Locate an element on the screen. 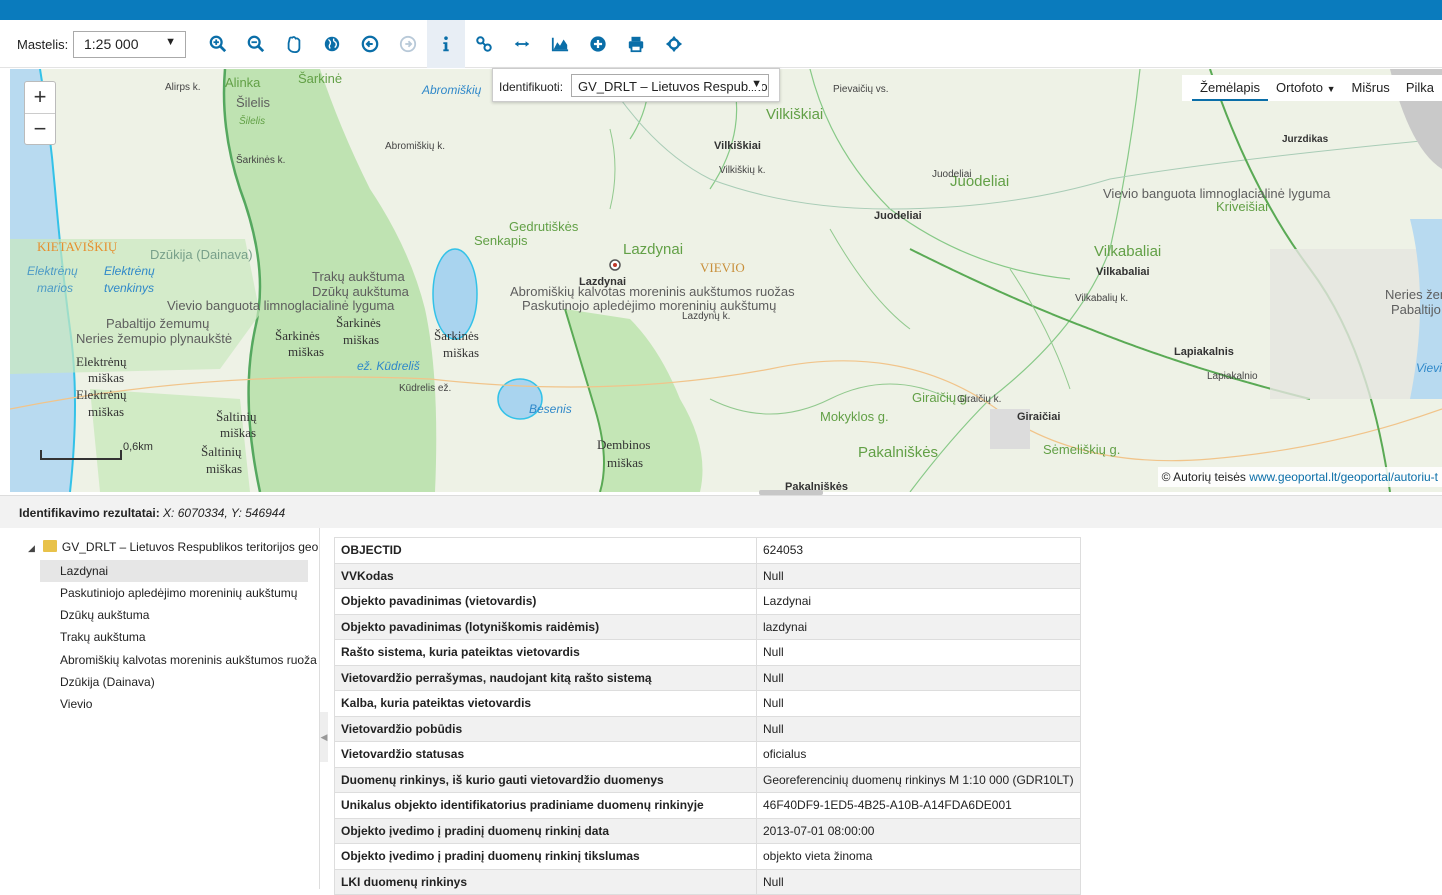  map-label: Pabaltijo is located at coordinates (1416, 309).